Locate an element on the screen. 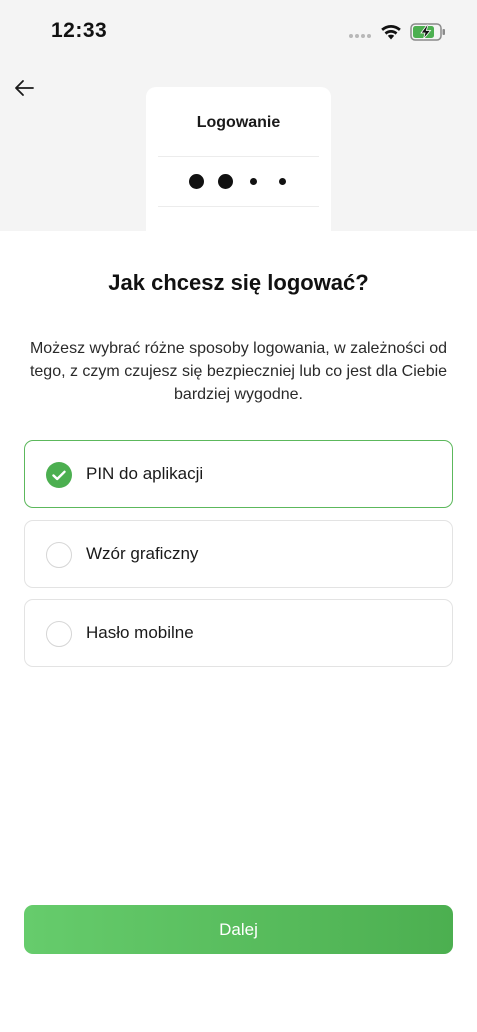 The height and width of the screenshot is (1032, 477). login-option-password: Hasło mobilne is located at coordinates (238, 633).